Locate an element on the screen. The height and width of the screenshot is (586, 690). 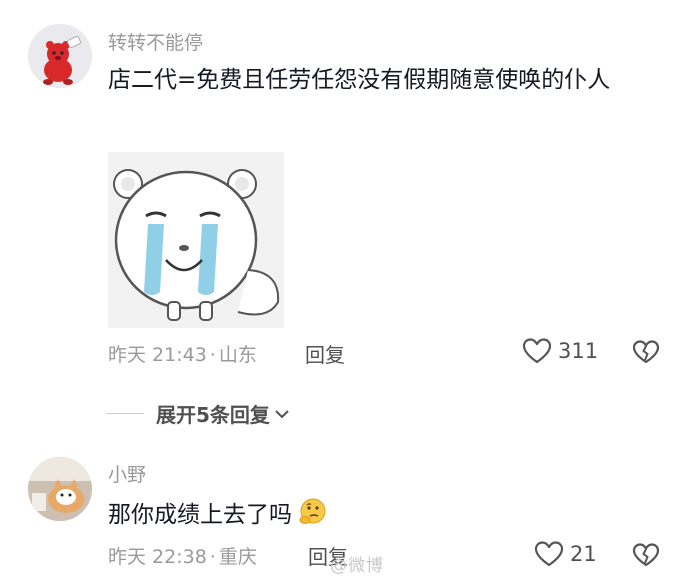
chevron-down-icon is located at coordinates (282, 413).